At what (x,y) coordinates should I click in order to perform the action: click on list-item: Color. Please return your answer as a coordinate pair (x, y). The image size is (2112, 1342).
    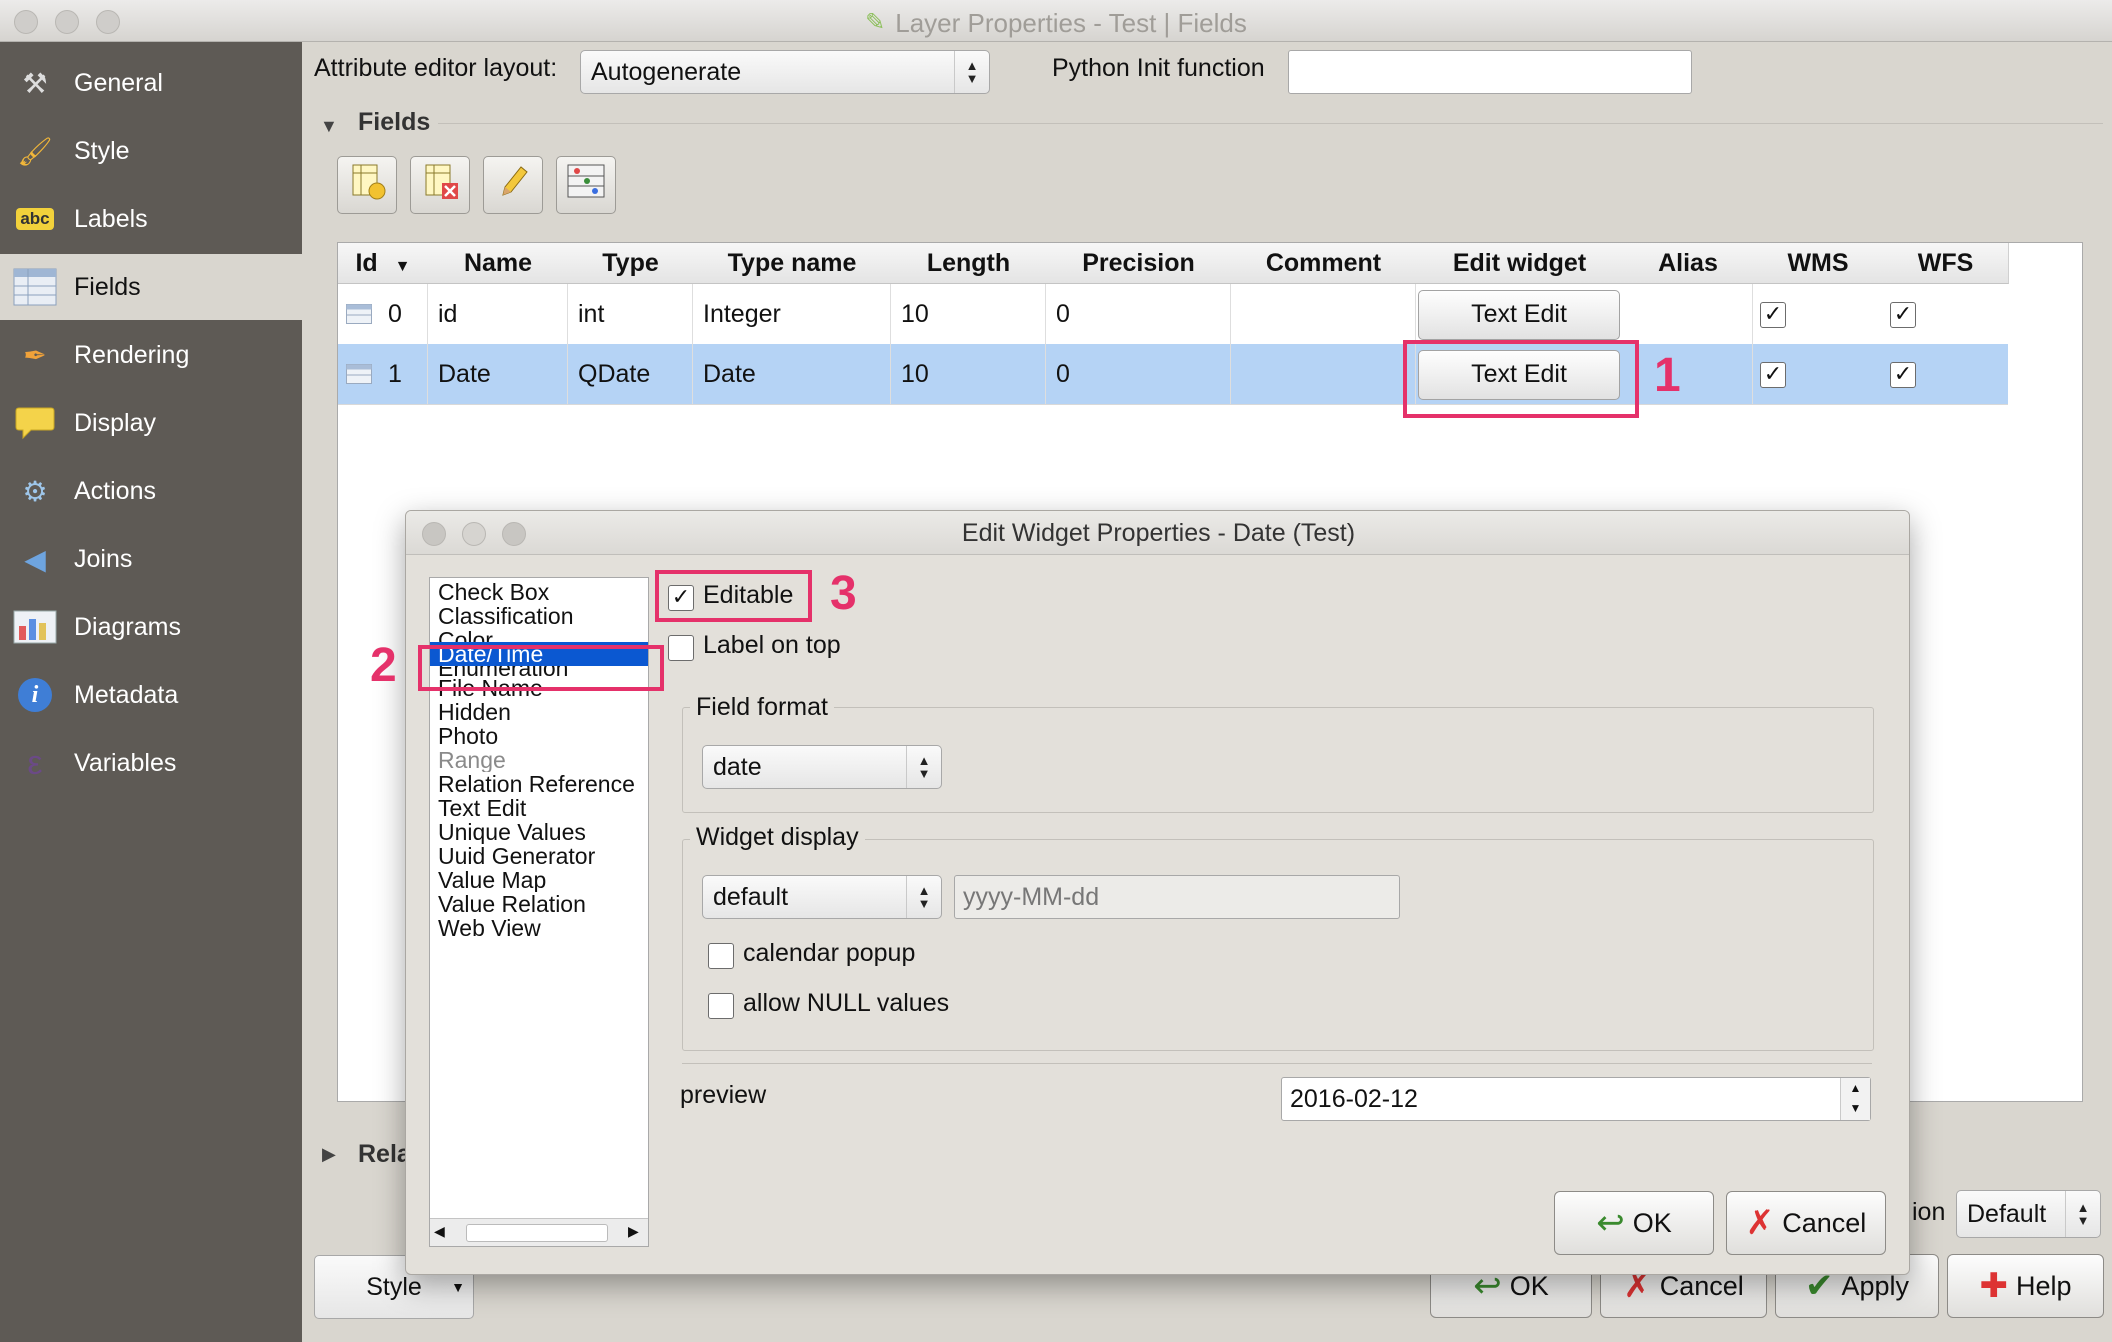
    Looking at the image, I should click on (539, 635).